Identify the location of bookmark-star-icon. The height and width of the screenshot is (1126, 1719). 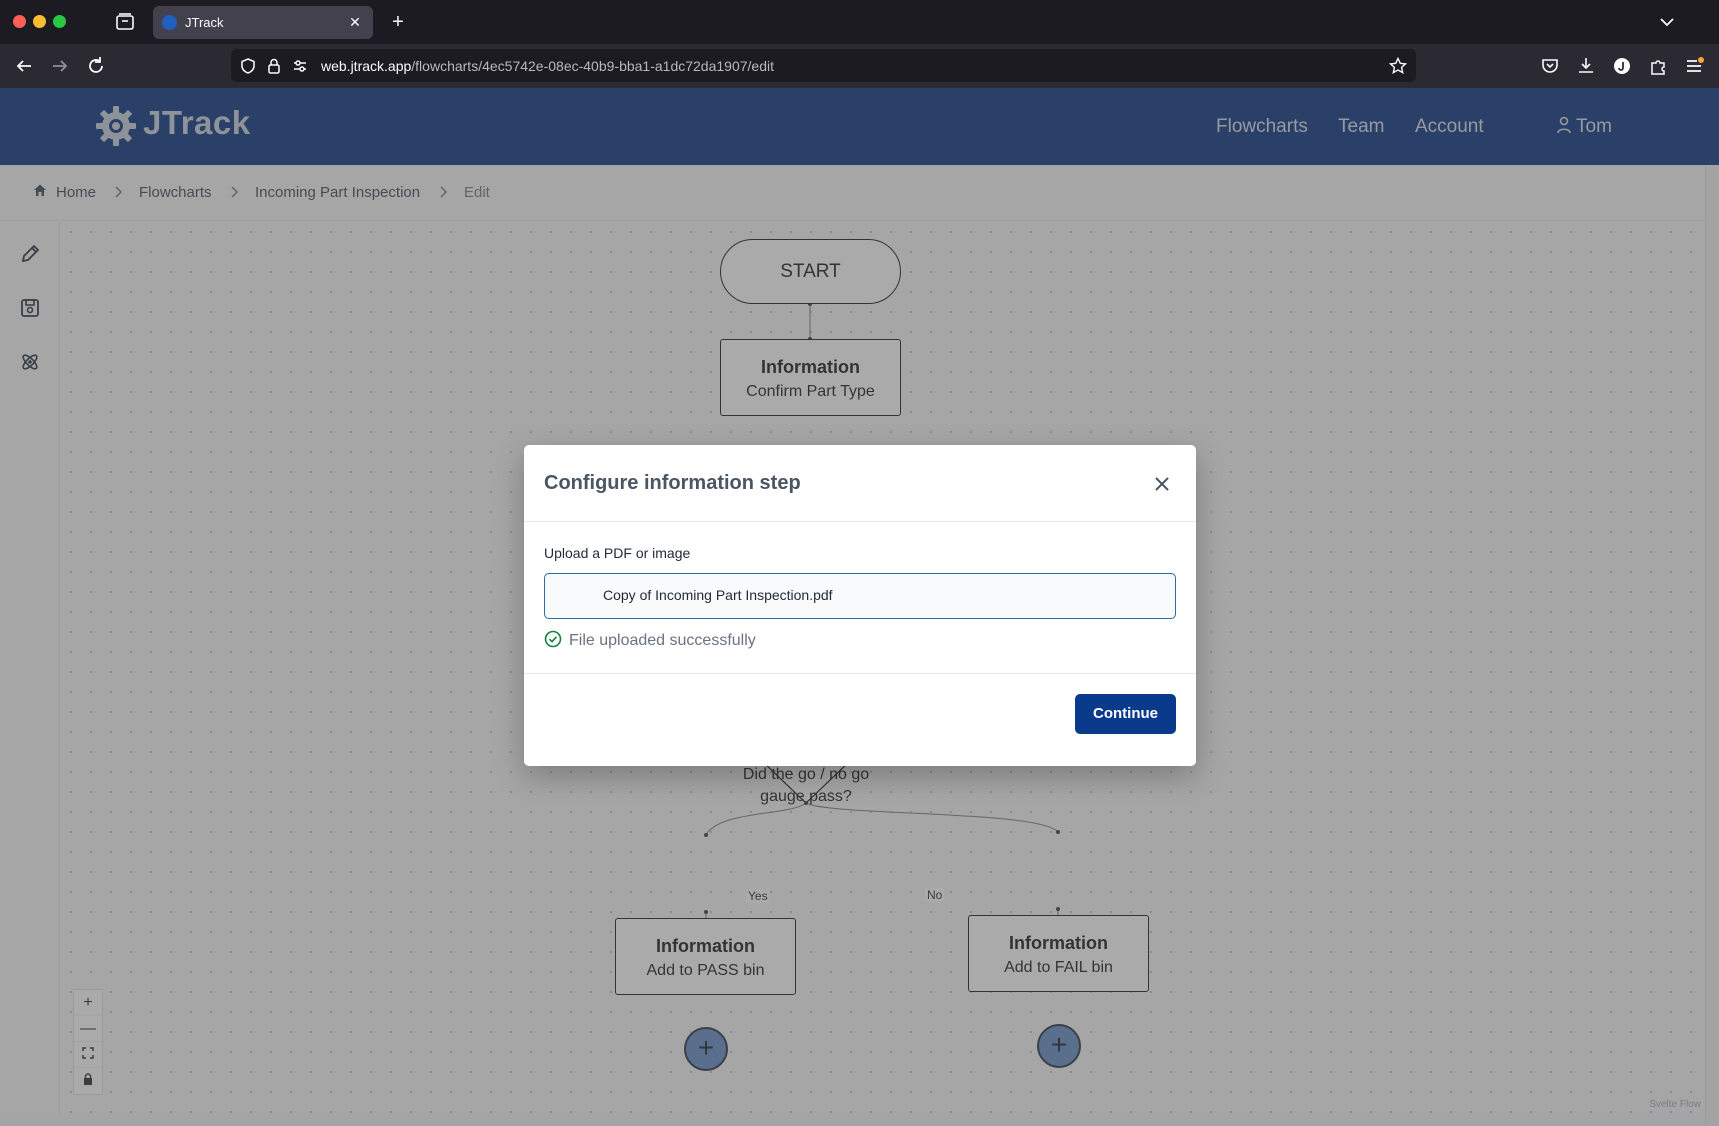
(1398, 66).